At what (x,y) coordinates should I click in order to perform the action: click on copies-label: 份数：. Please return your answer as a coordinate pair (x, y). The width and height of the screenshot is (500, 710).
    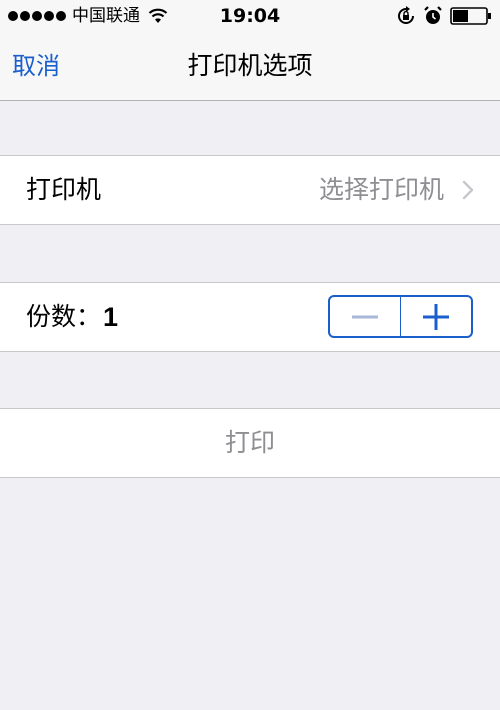
    Looking at the image, I should click on (64, 316).